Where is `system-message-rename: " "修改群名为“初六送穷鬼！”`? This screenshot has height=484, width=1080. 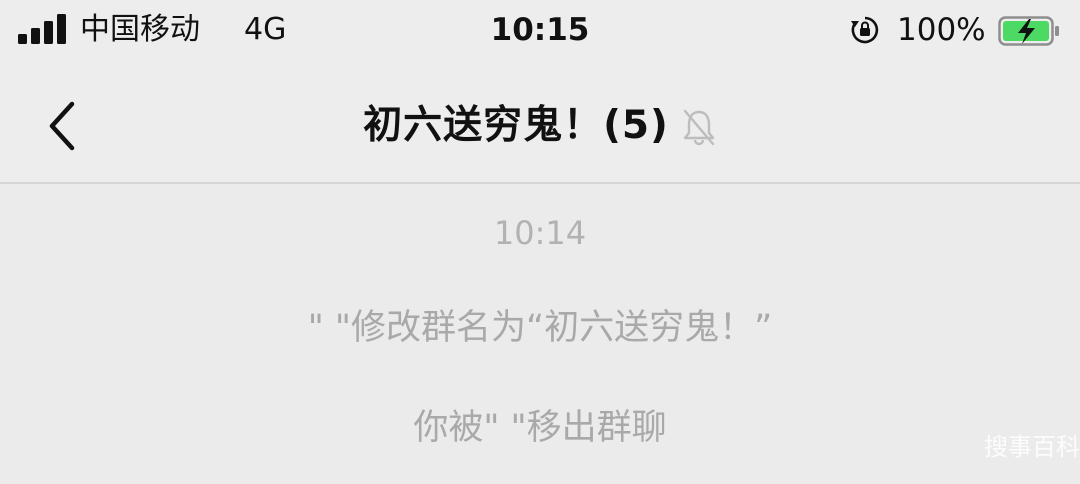
system-message-rename: " "修改群名为“初六送穷鬼！” is located at coordinates (540, 328).